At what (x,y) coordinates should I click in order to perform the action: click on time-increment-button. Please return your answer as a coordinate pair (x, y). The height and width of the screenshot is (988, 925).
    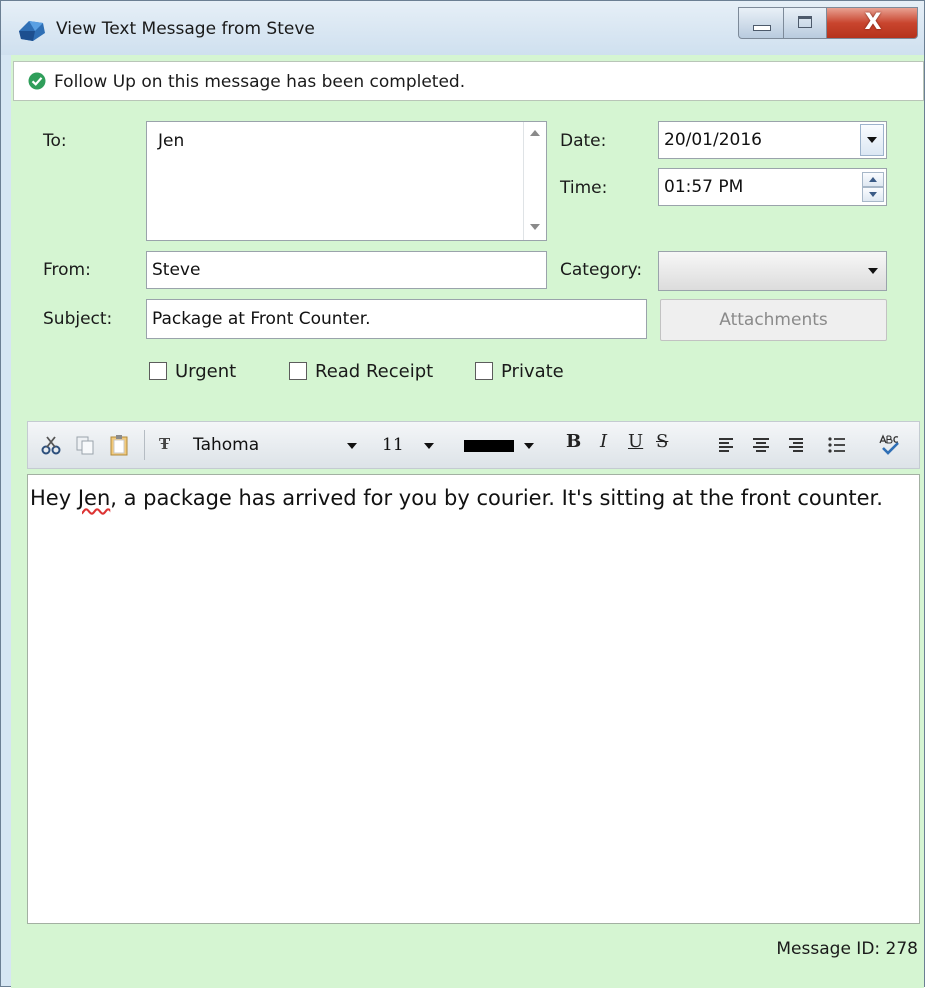
    Looking at the image, I should click on (873, 179).